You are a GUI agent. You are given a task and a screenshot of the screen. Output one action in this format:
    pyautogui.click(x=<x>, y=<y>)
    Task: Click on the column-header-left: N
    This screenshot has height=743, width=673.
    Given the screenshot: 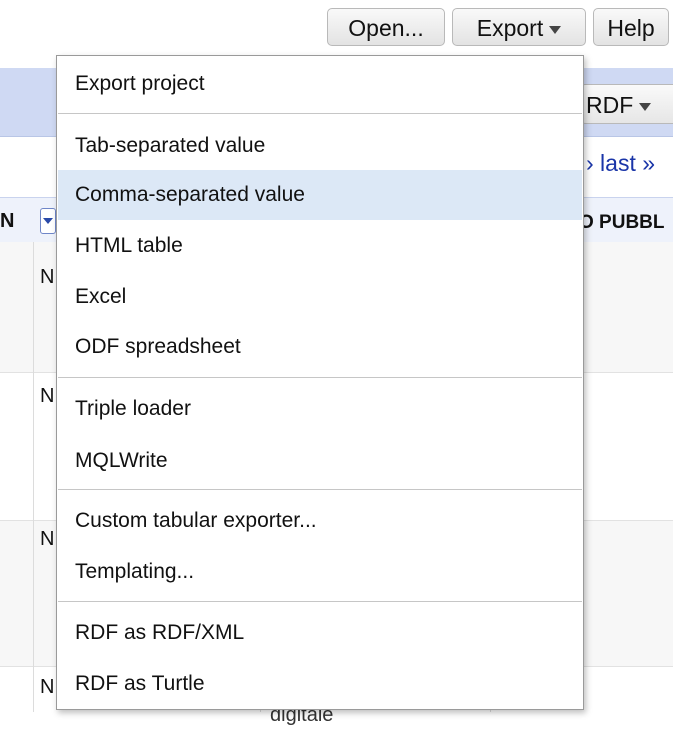 What is the action you would take?
    pyautogui.click(x=7, y=221)
    